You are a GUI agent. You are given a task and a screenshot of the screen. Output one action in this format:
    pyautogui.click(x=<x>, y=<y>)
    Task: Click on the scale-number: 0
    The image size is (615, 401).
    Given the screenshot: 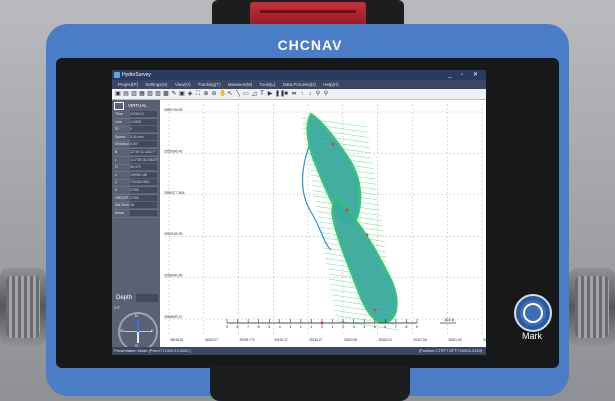 What is the action you would take?
    pyautogui.click(x=322, y=327)
    